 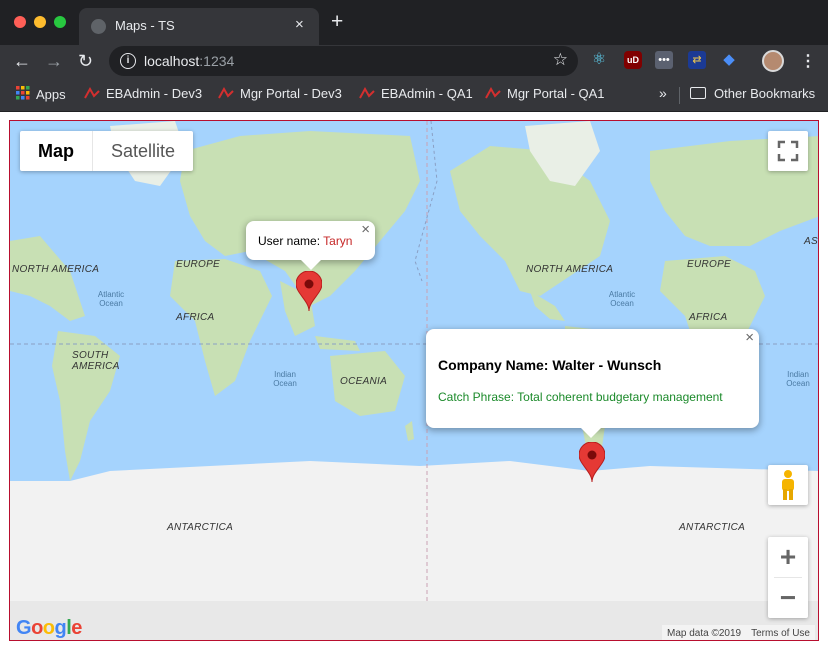 What do you see at coordinates (698, 93) in the screenshot?
I see `folder-icon` at bounding box center [698, 93].